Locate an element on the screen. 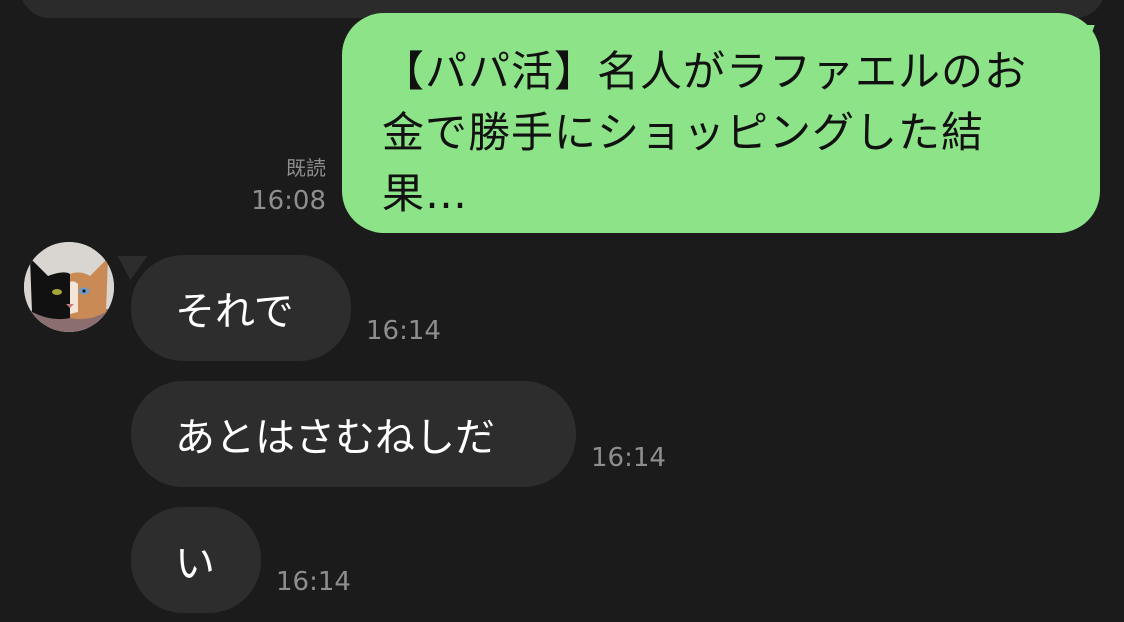  incoming-message-text: それで is located at coordinates (234, 312).